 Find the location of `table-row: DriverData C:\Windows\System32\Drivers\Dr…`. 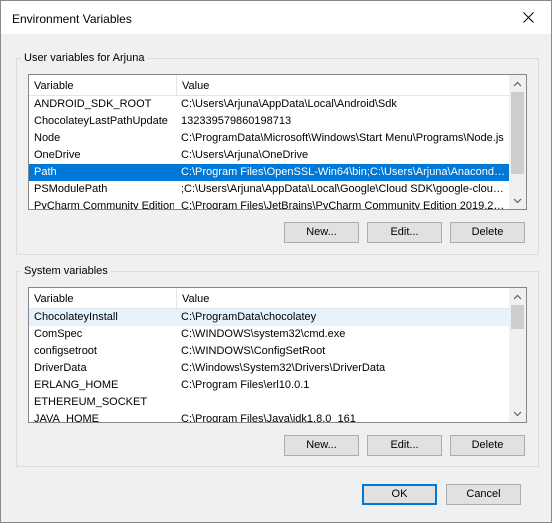

table-row: DriverData C:\Windows\System32\Drivers\Dr… is located at coordinates (270, 368).